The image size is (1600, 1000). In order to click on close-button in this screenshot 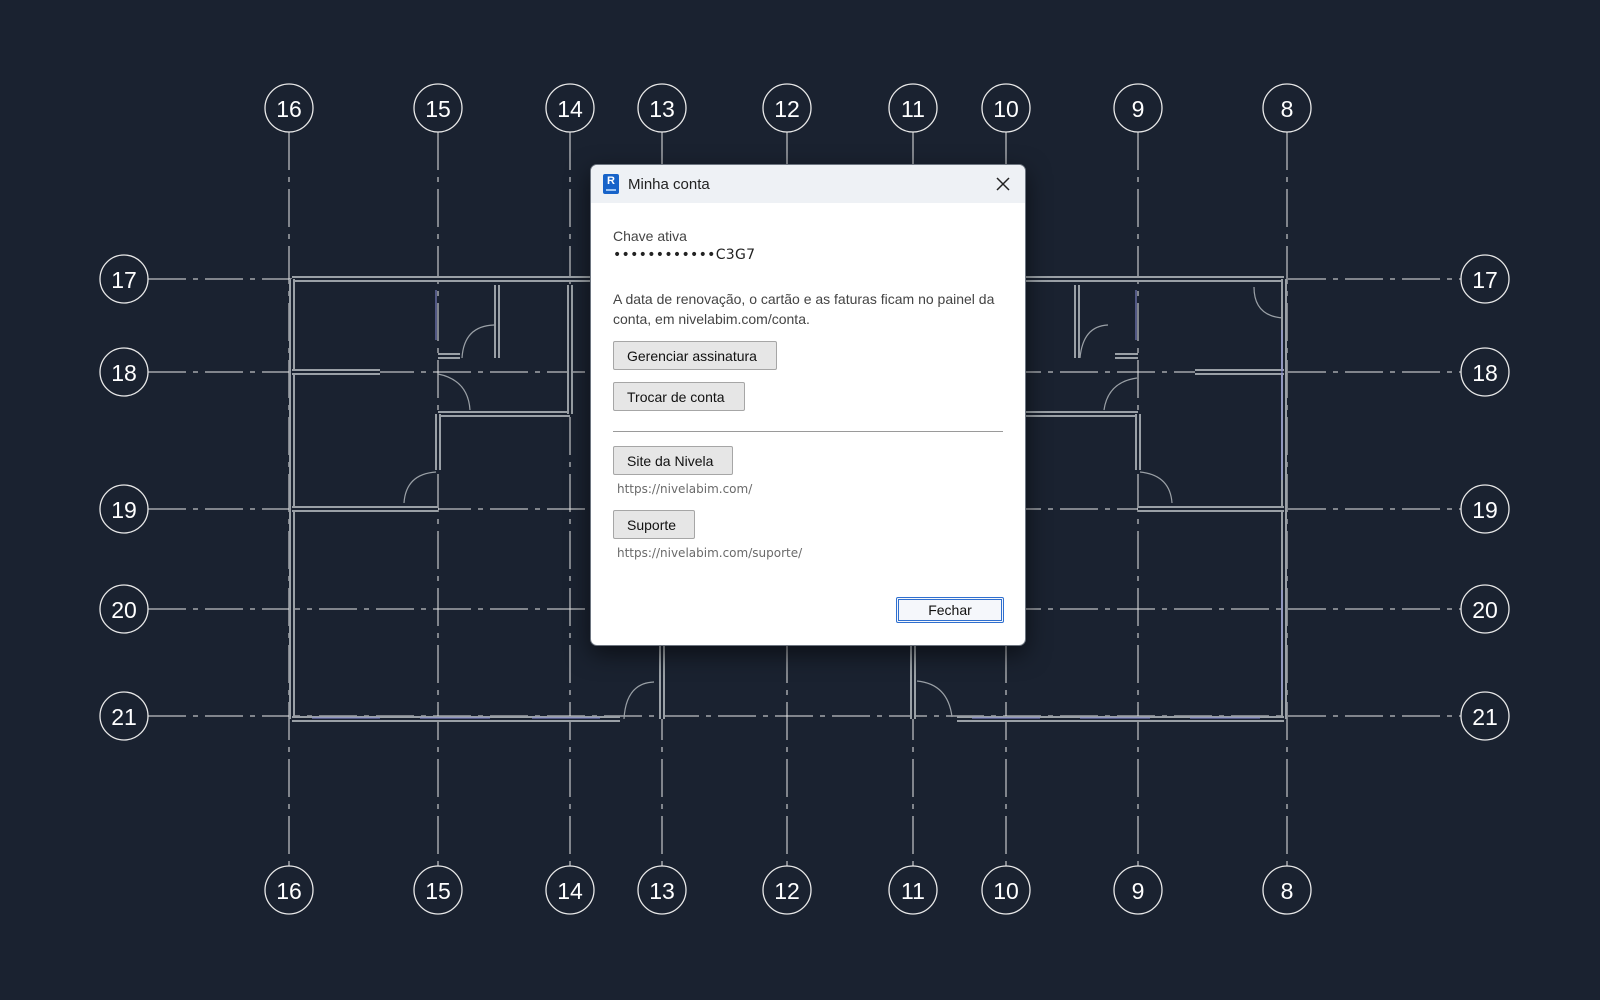, I will do `click(1003, 184)`.